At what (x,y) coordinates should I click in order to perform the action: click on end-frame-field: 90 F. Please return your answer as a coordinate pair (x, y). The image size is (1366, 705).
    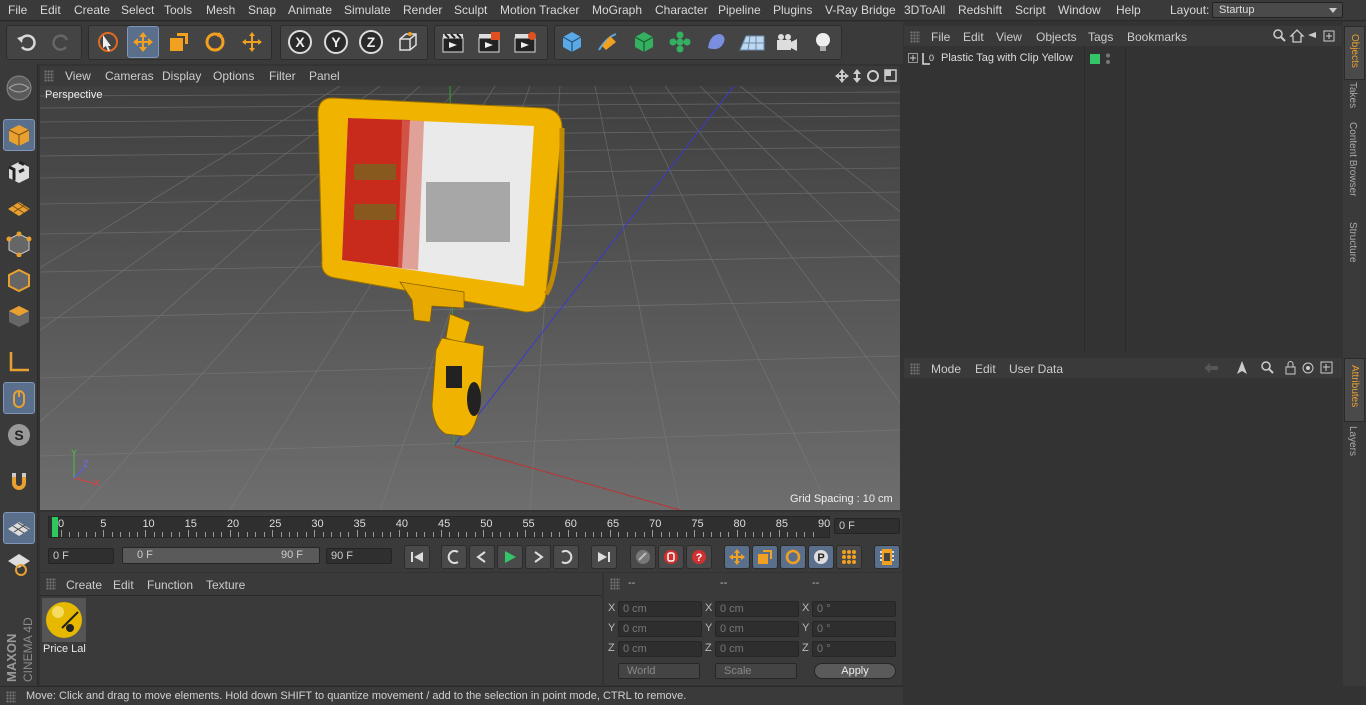
    Looking at the image, I should click on (359, 556).